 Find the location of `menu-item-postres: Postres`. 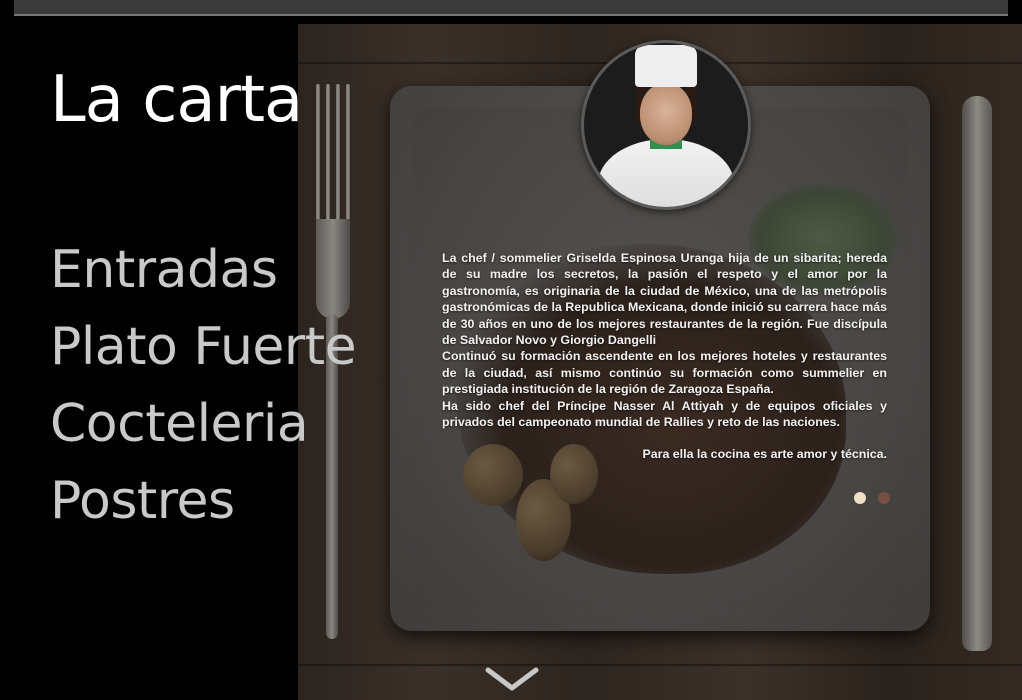

menu-item-postres: Postres is located at coordinates (203, 501).